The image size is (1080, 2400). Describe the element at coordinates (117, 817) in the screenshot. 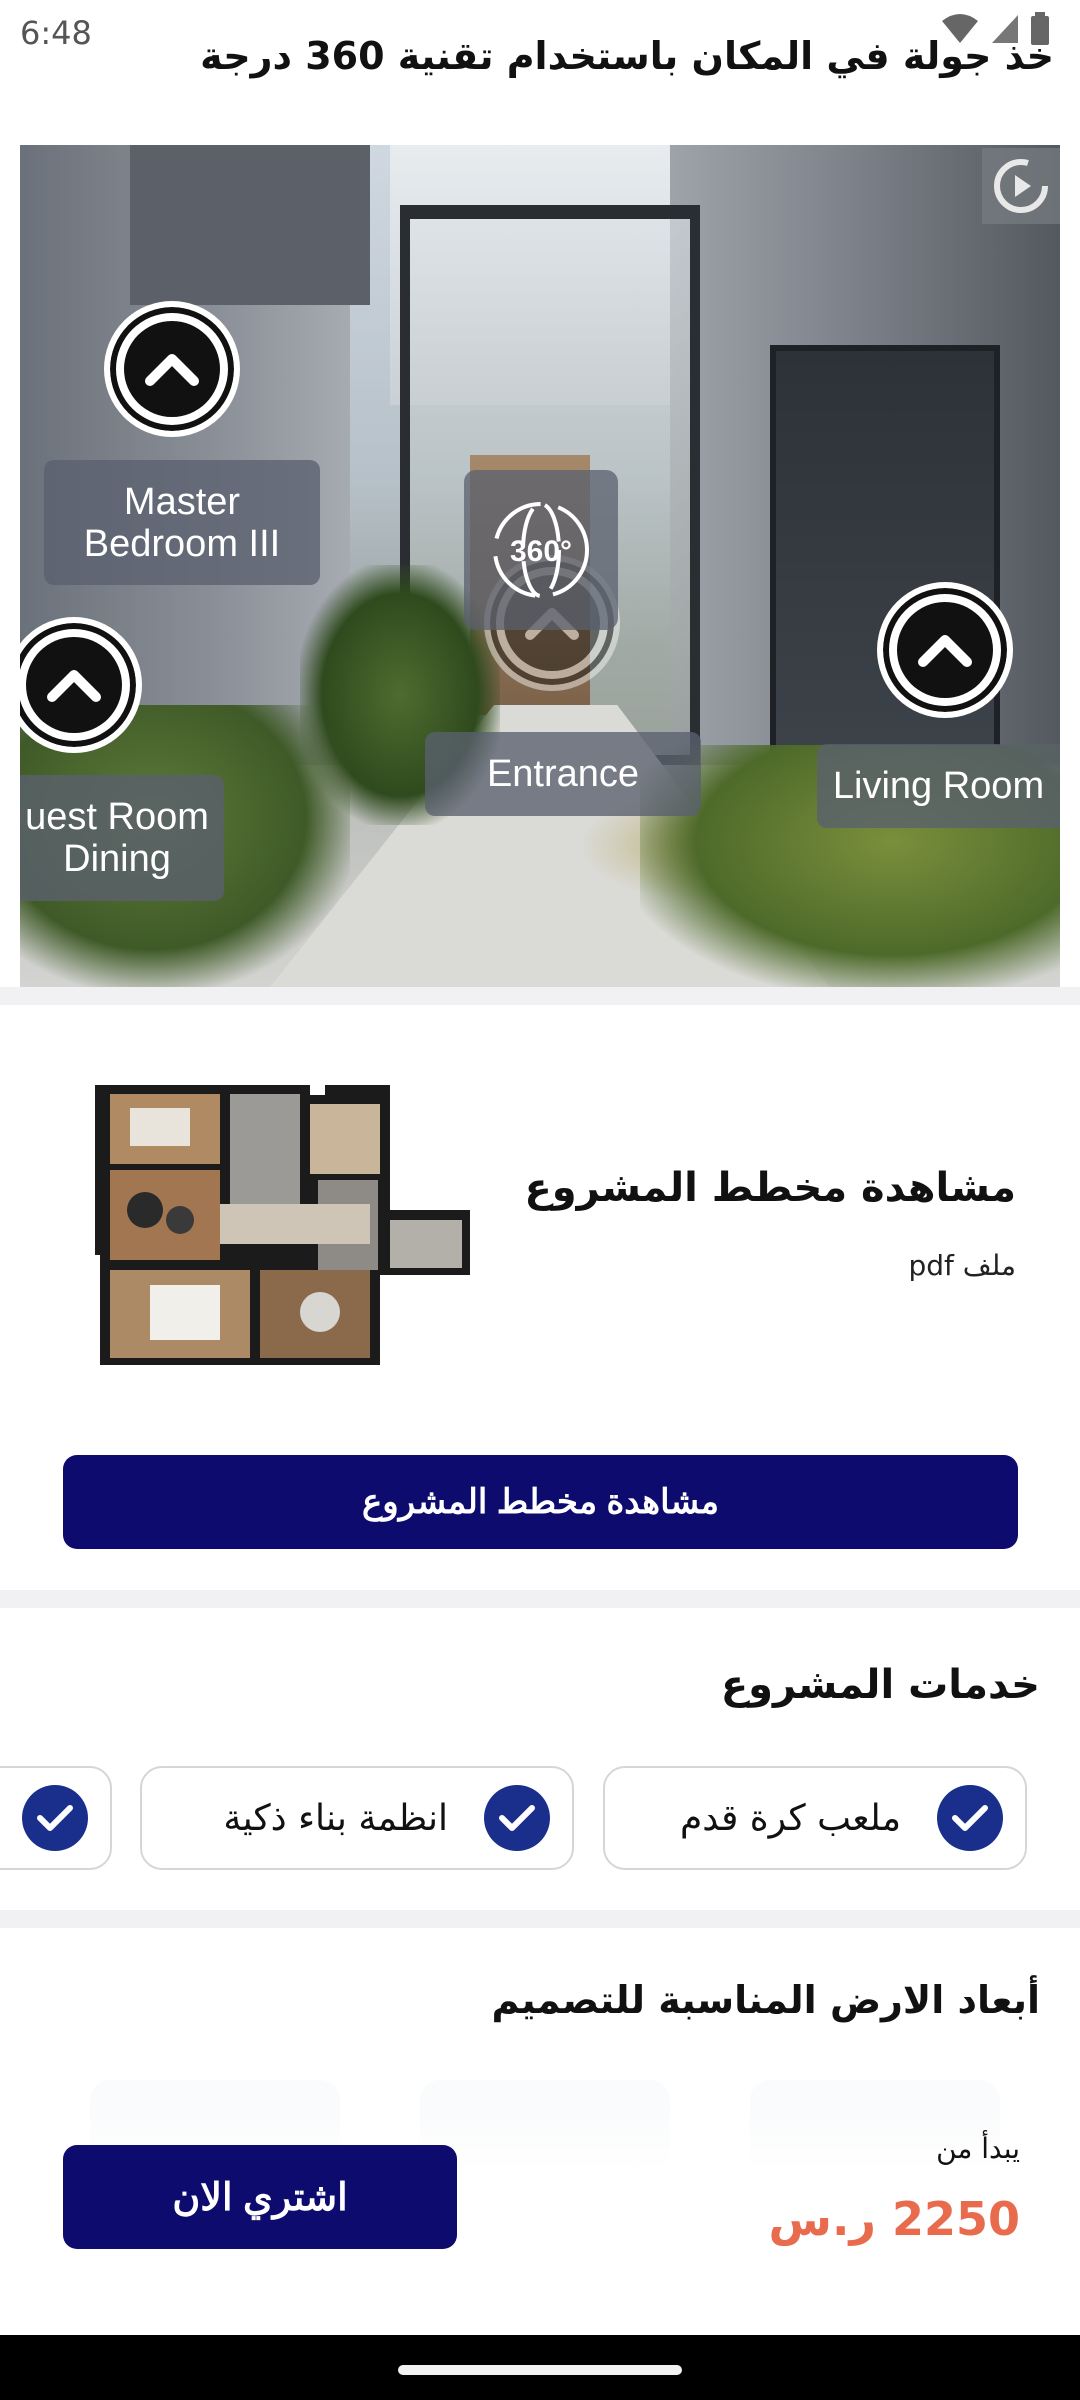

I see `hotspot-label-line: uest Room` at that location.